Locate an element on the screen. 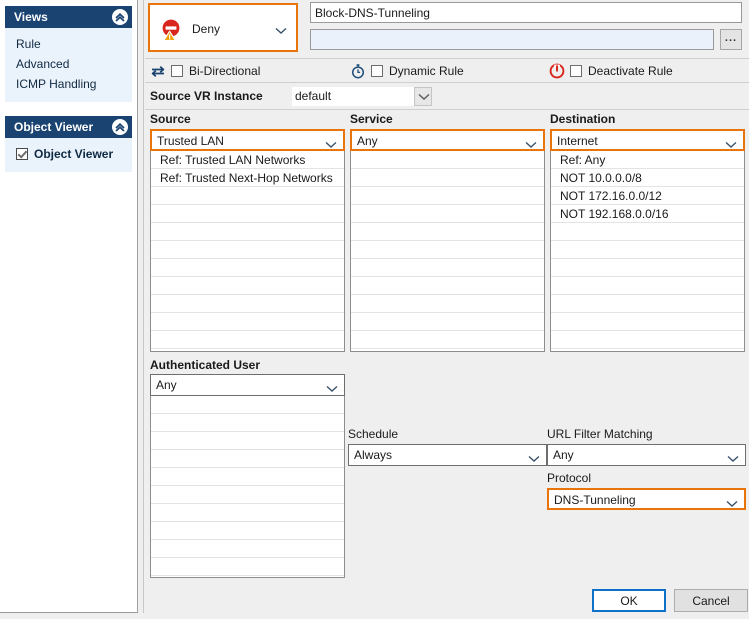  object-viewer-panel-title: Object Viewer is located at coordinates (54, 127).